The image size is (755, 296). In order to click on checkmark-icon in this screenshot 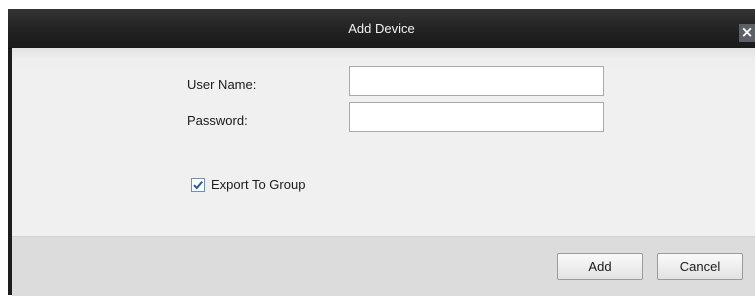, I will do `click(198, 185)`.